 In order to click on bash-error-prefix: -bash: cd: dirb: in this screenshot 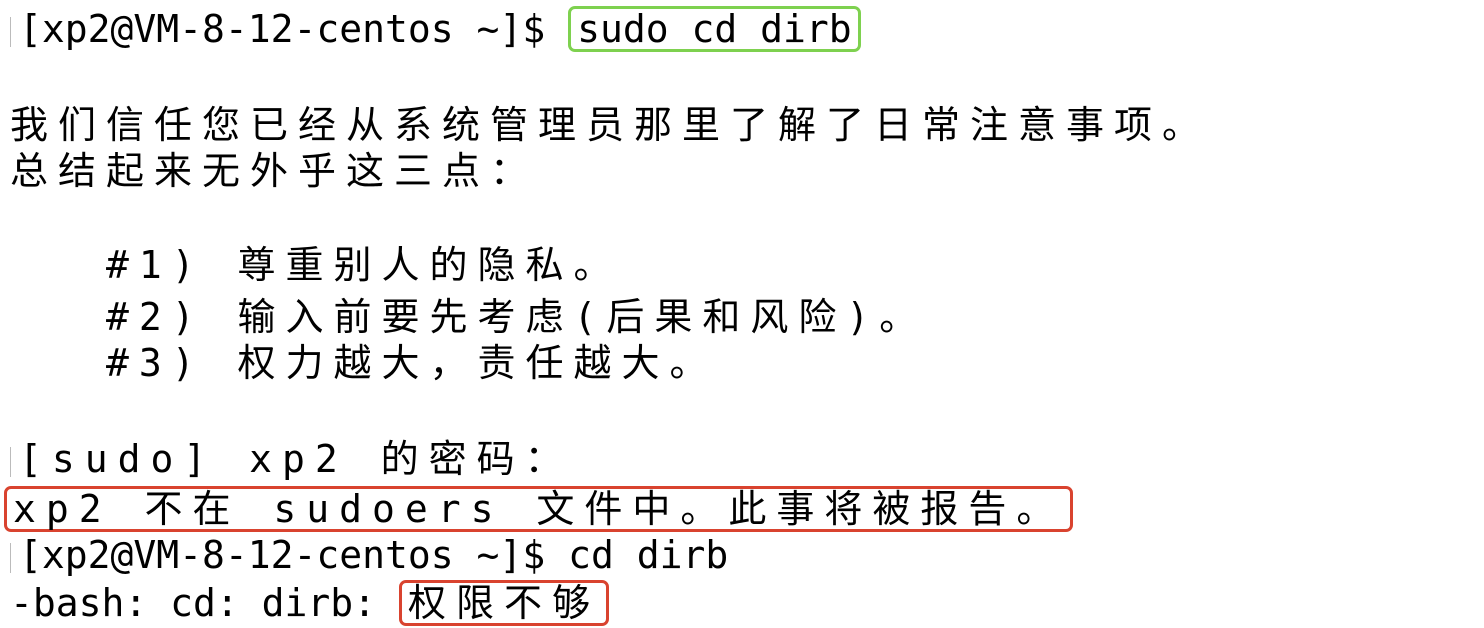, I will do `click(204, 603)`.